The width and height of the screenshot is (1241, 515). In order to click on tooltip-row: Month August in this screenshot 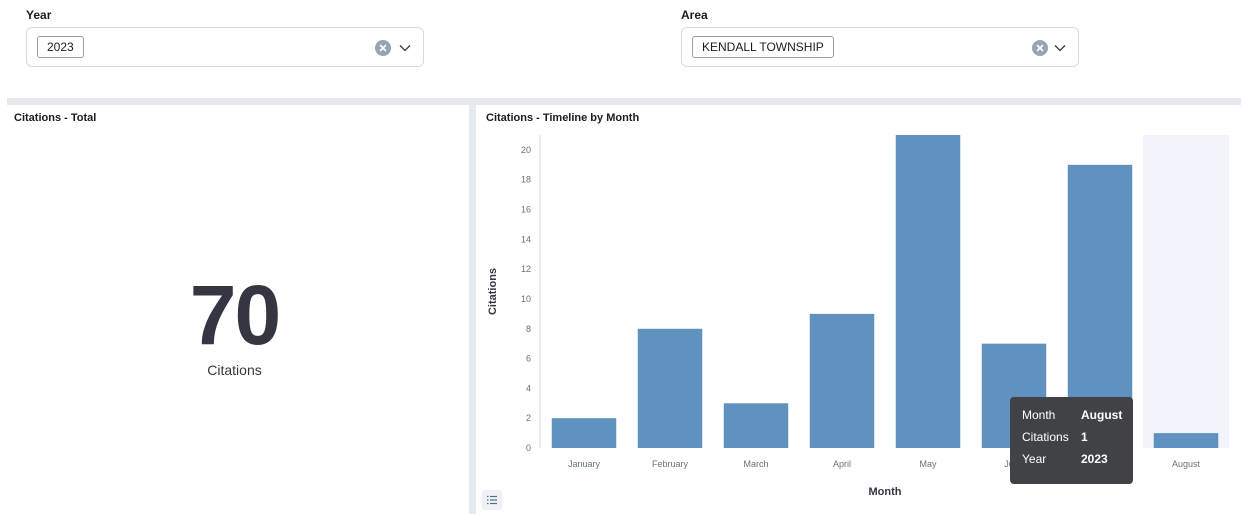, I will do `click(1077, 419)`.